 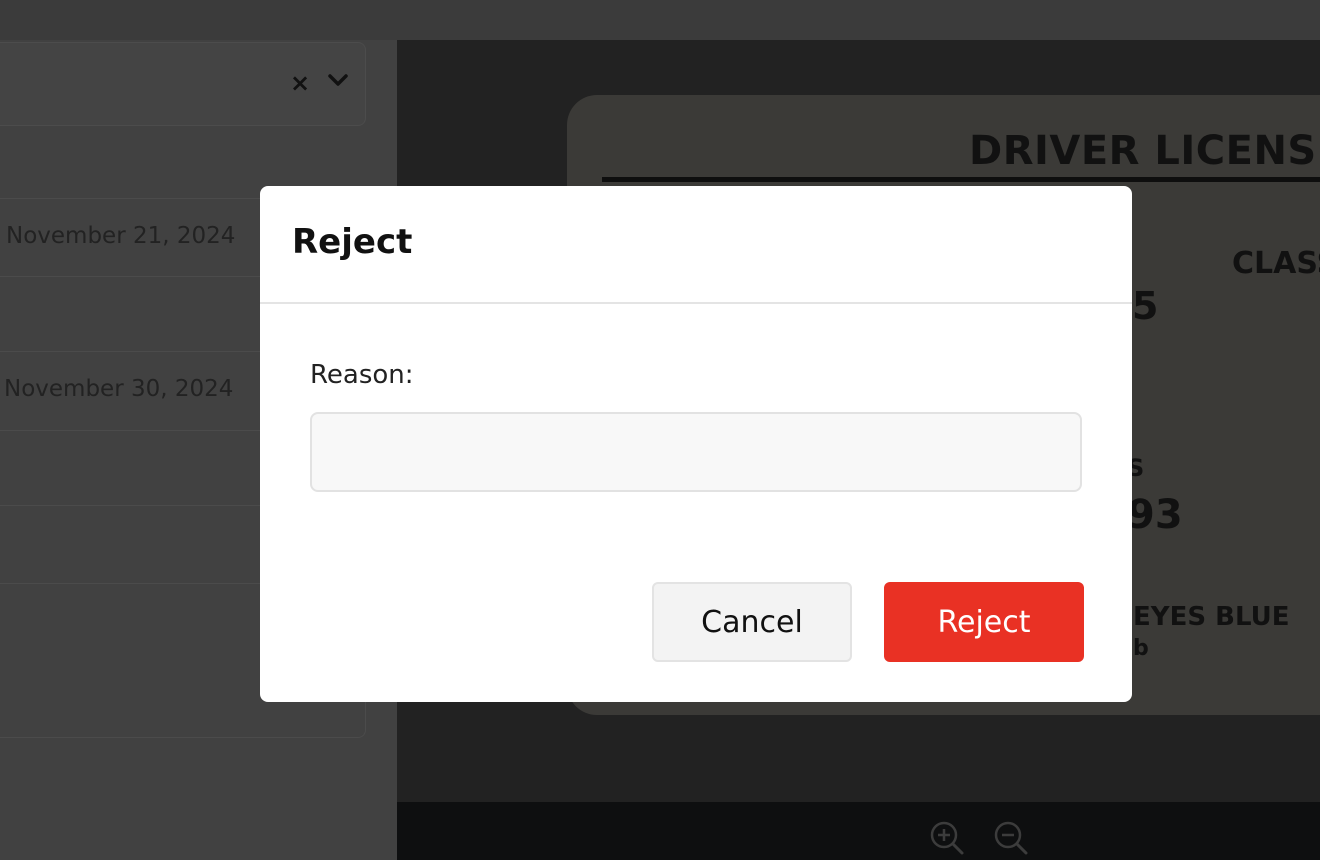 I want to click on reject-button: Reject, so click(x=984, y=622).